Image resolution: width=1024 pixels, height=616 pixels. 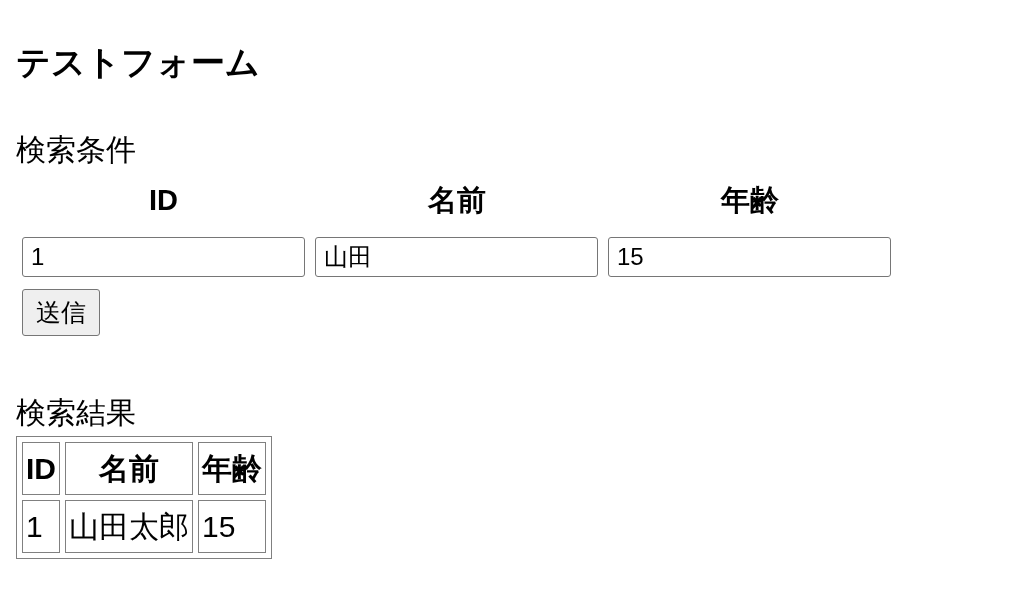 I want to click on table-cell: 山田太郎, so click(x=129, y=526).